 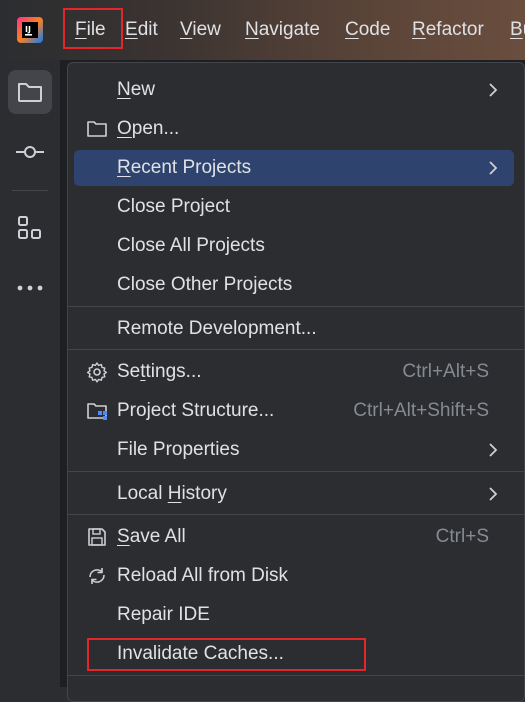 I want to click on invalidate-caches-highlight-box, so click(x=226, y=654).